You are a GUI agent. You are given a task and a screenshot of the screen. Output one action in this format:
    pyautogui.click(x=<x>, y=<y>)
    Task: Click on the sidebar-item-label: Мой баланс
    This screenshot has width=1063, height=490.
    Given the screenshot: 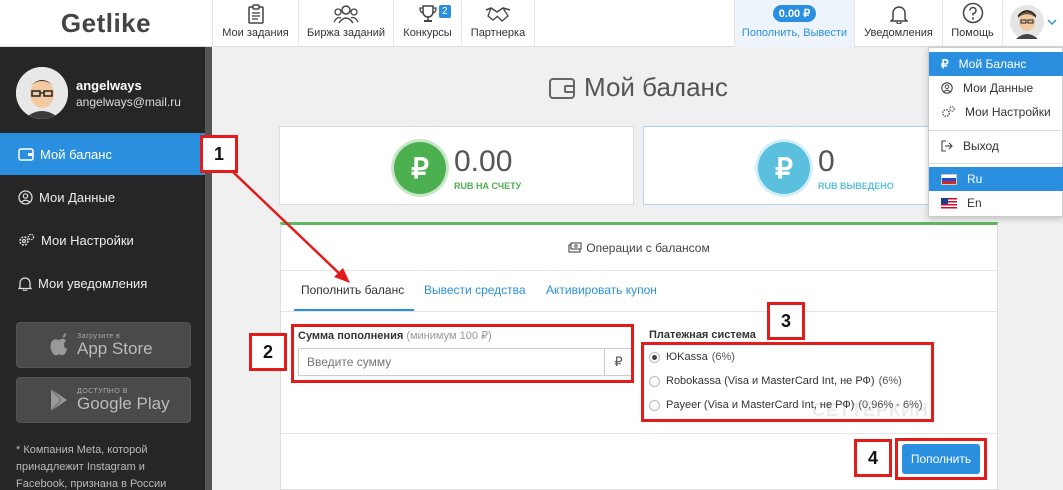 What is the action you would take?
    pyautogui.click(x=76, y=154)
    